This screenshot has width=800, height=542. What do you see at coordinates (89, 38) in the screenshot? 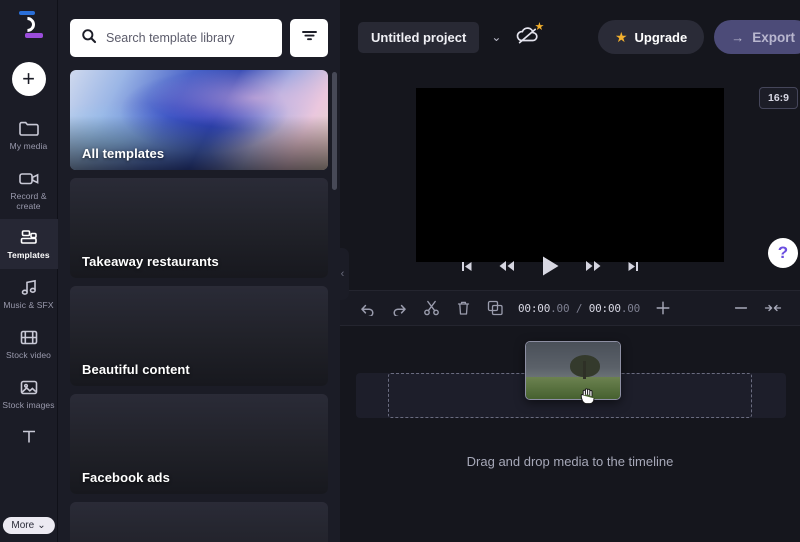
I see `search-icon` at bounding box center [89, 38].